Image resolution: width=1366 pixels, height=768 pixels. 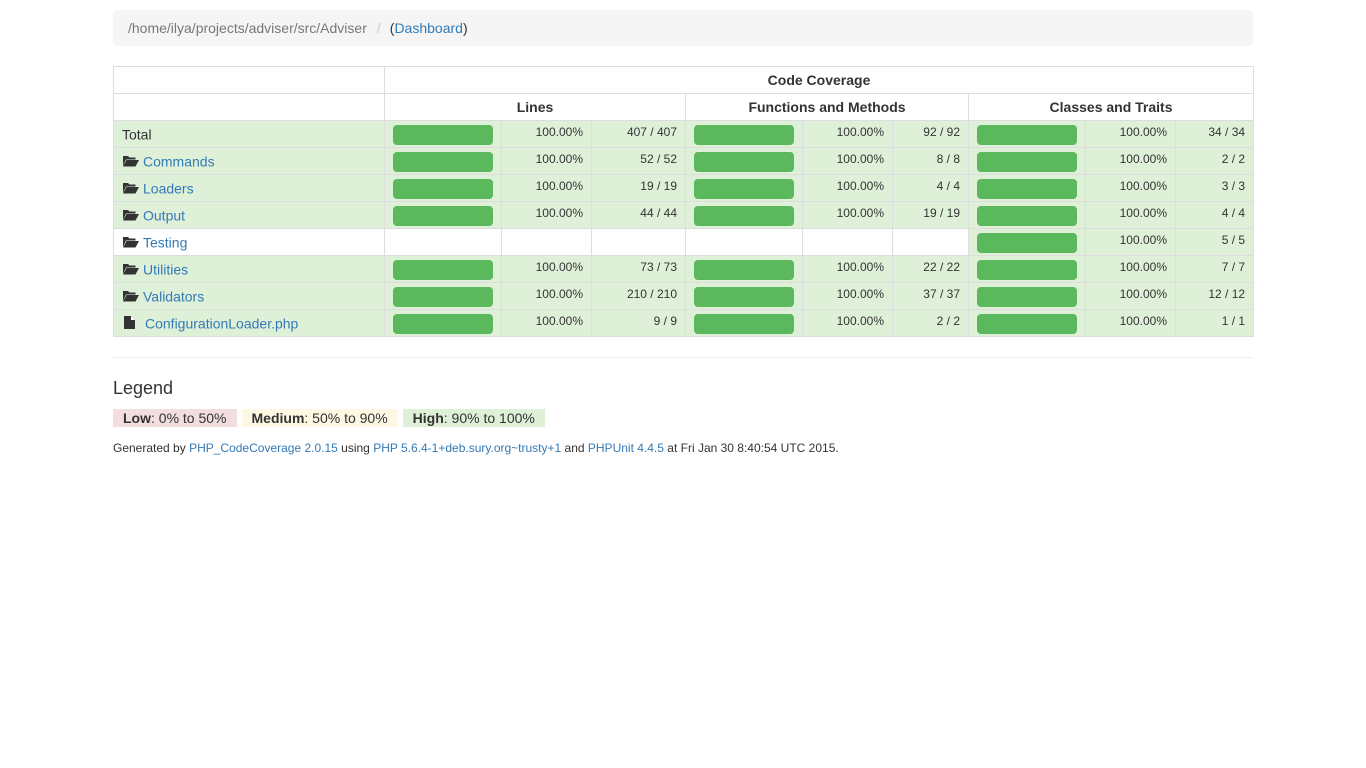 What do you see at coordinates (638, 188) in the screenshot?
I see `lines-count: 19 / 19` at bounding box center [638, 188].